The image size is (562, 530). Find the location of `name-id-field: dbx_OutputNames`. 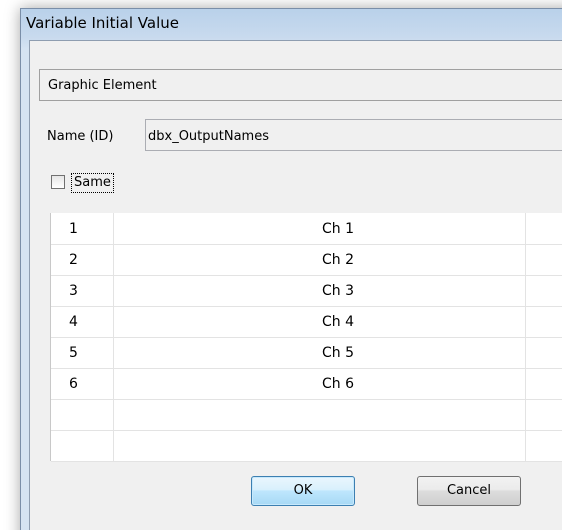

name-id-field: dbx_OutputNames is located at coordinates (353, 135).